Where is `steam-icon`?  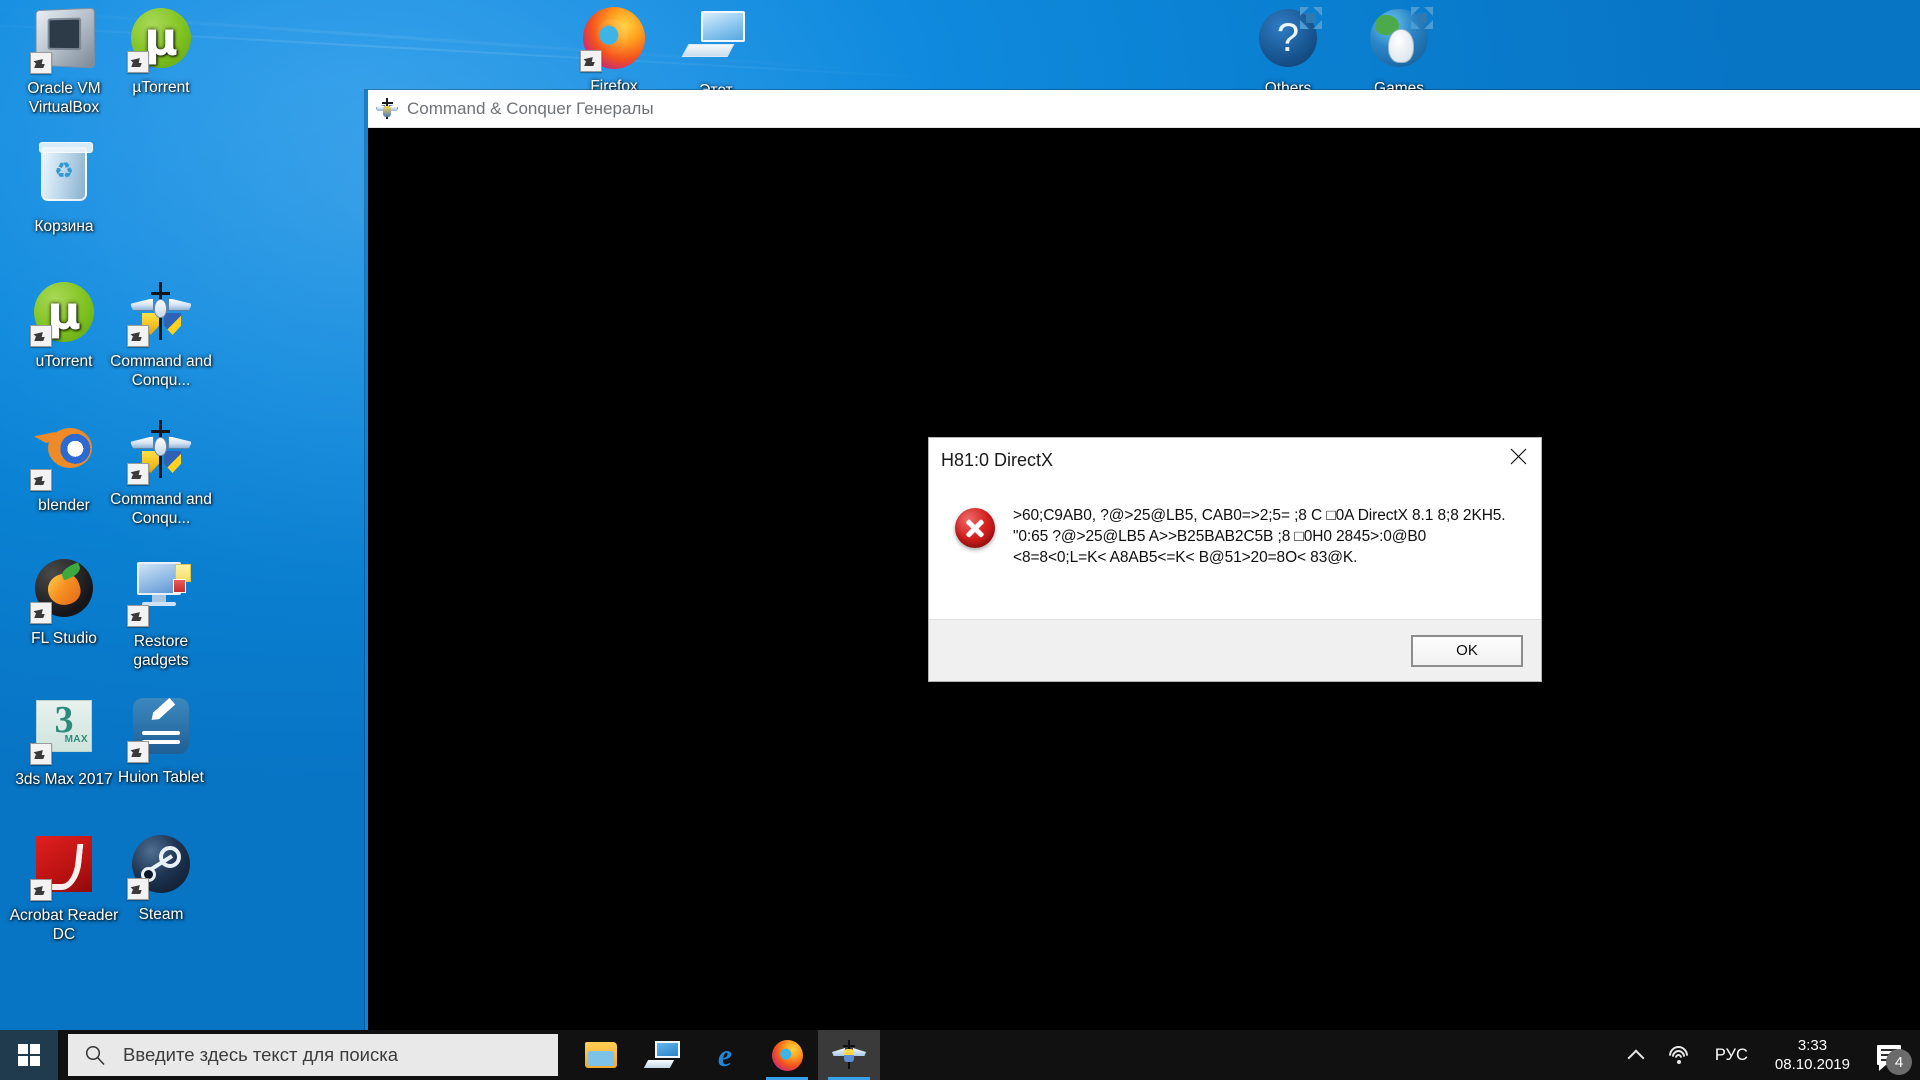 steam-icon is located at coordinates (160, 867).